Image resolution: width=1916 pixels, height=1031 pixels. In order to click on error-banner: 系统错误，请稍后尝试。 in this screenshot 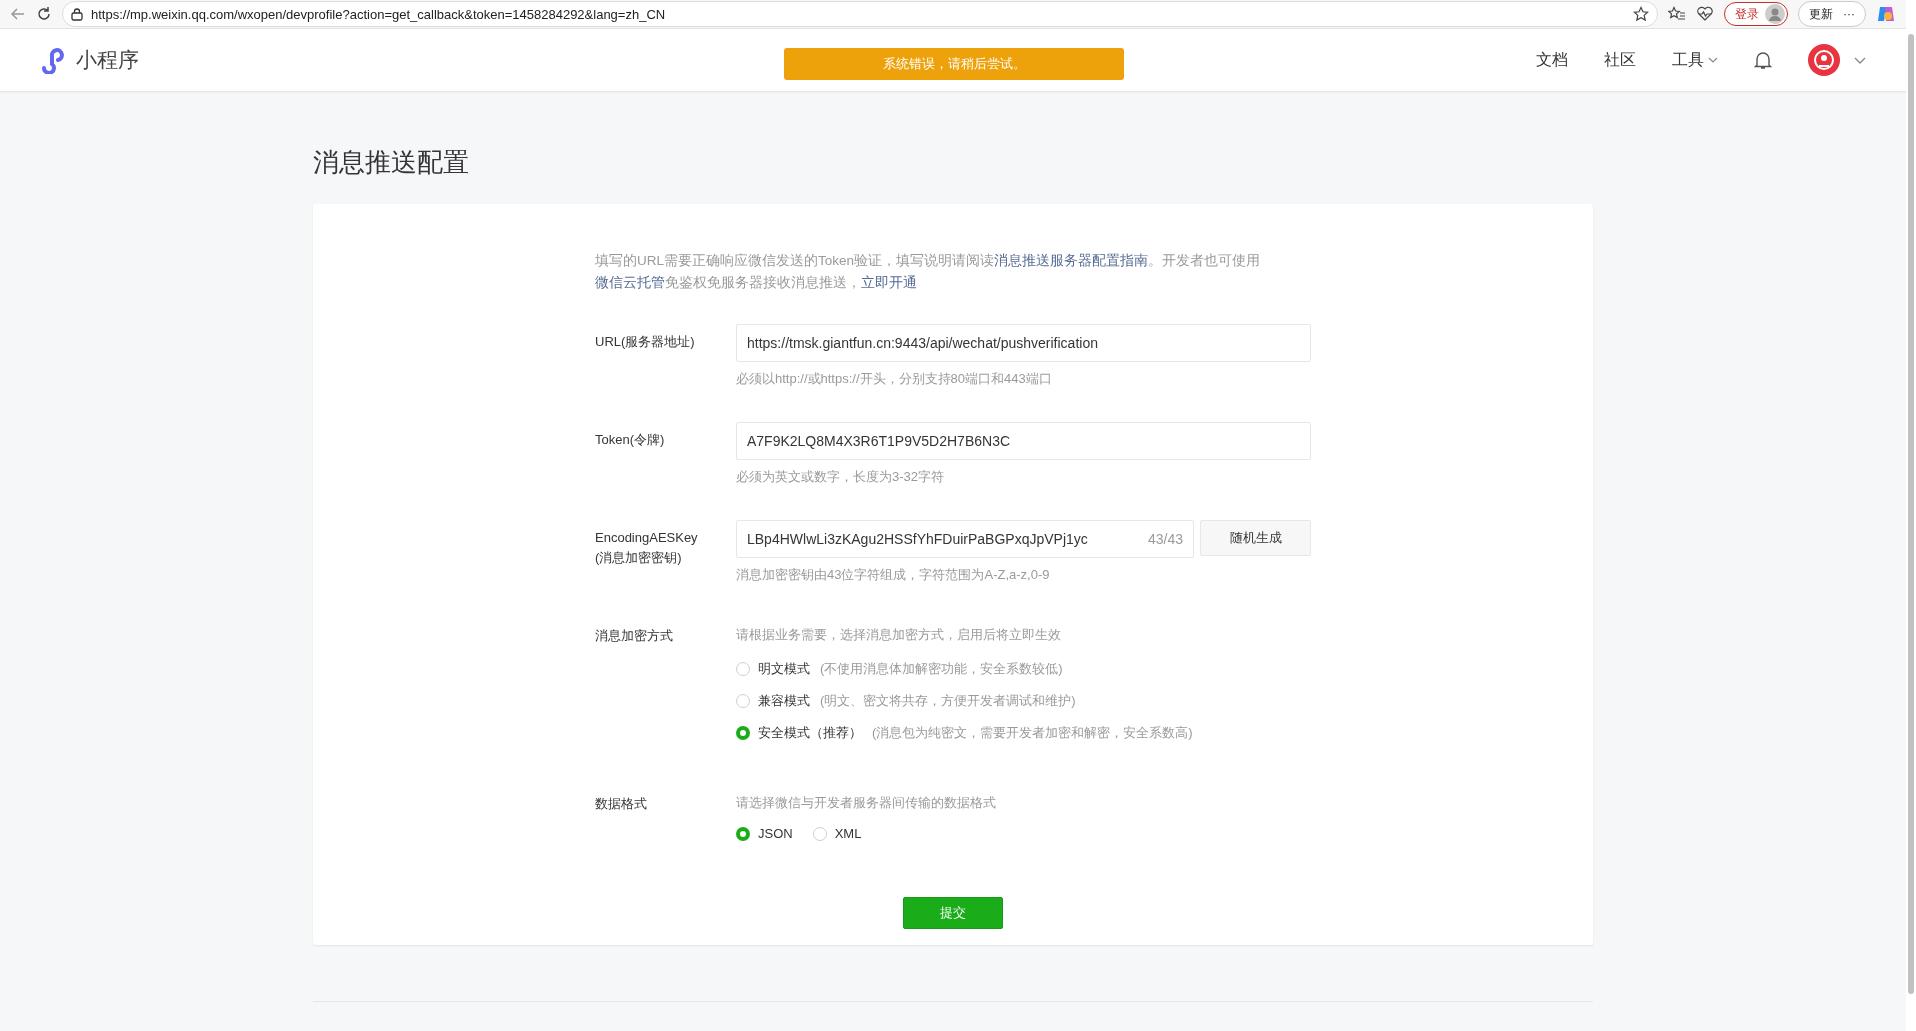, I will do `click(954, 64)`.